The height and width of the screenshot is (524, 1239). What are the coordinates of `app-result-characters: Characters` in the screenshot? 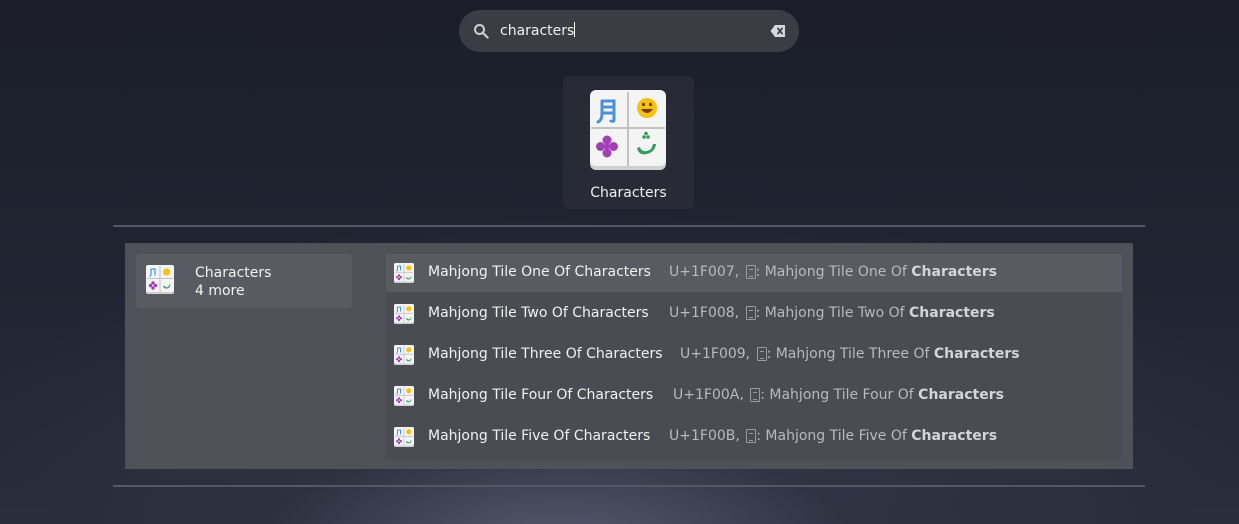 It's located at (628, 142).